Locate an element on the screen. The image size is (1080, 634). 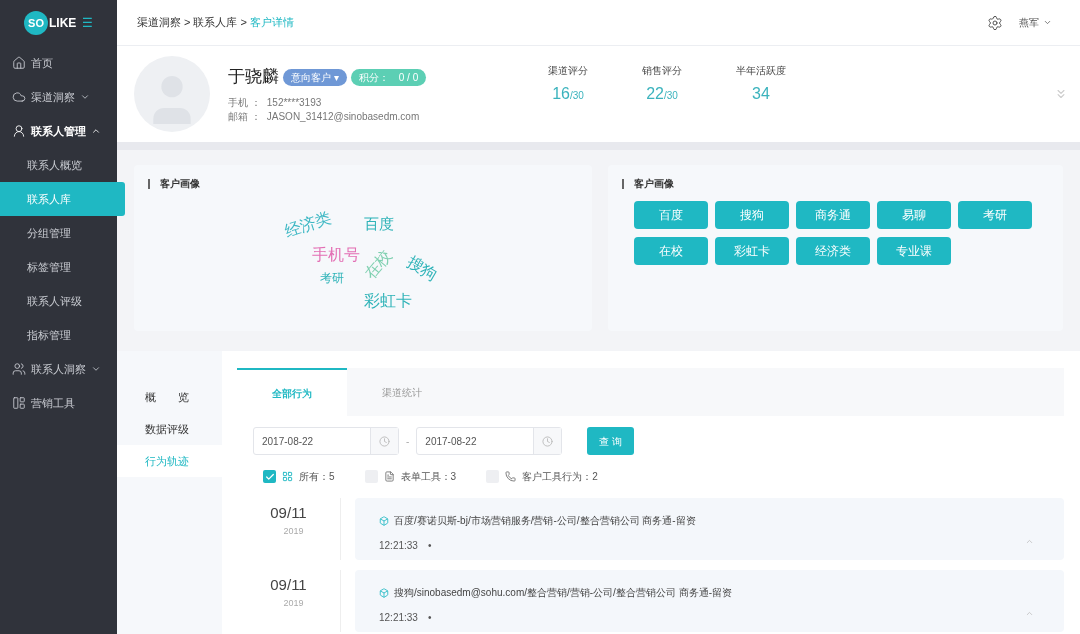
field-label: 邮箱 ： is located at coordinates (244, 116).